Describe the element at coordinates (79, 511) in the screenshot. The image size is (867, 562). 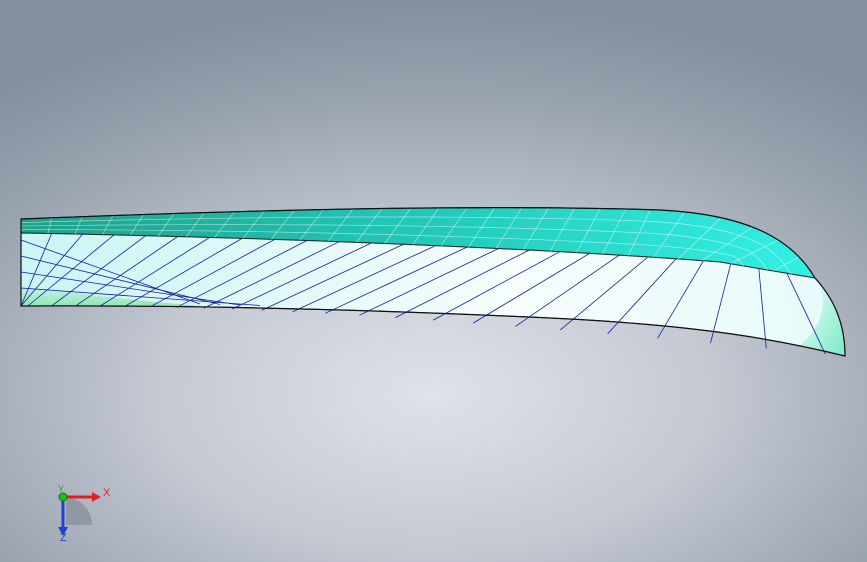
I see `triad-shadow` at that location.